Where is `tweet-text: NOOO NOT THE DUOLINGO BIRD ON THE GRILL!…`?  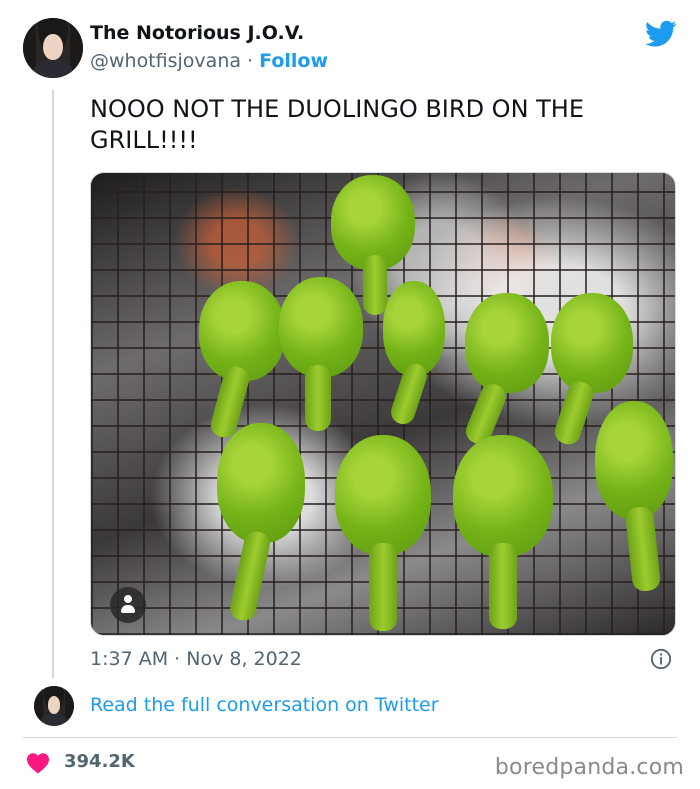
tweet-text: NOOO NOT THE DUOLINGO BIRD ON THE GRILL!… is located at coordinates (337, 124).